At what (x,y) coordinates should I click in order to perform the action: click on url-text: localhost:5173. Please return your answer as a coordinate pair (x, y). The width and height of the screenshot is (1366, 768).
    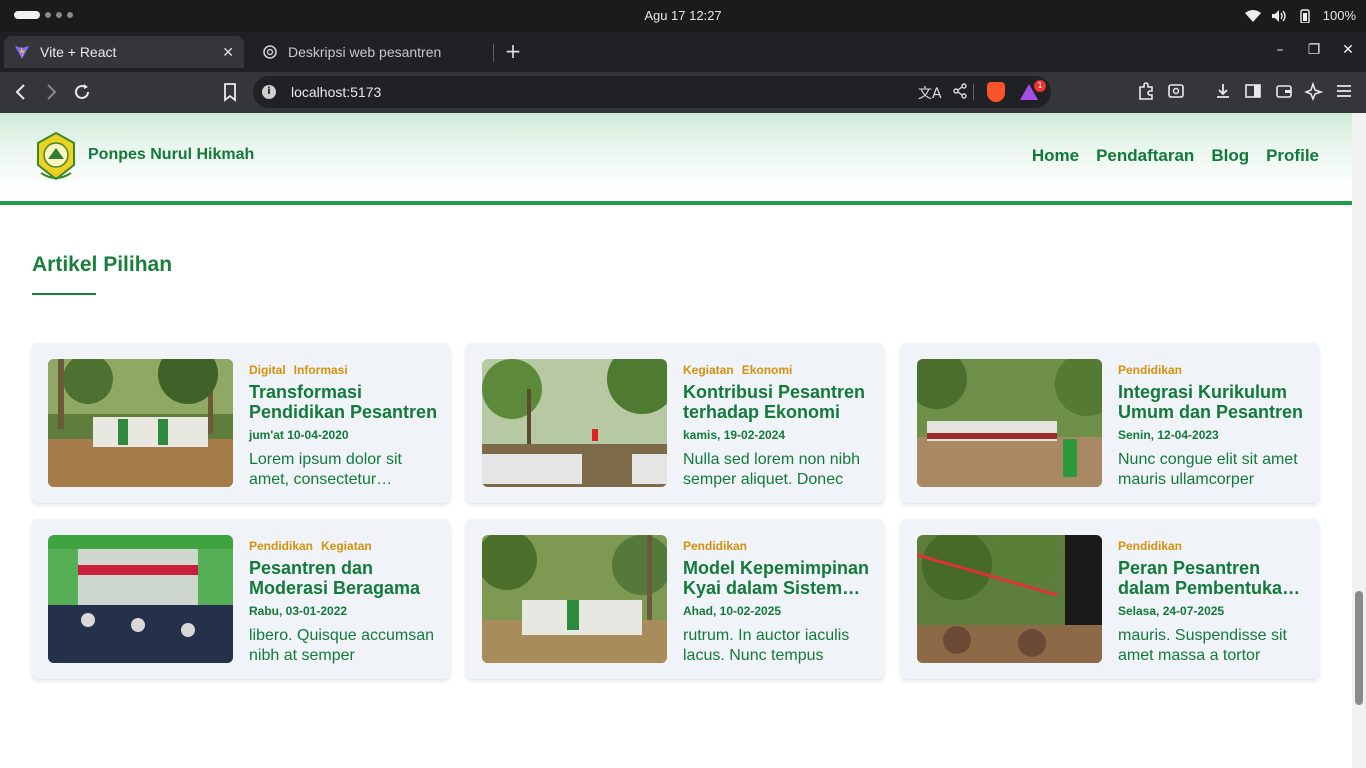
    Looking at the image, I should click on (336, 92).